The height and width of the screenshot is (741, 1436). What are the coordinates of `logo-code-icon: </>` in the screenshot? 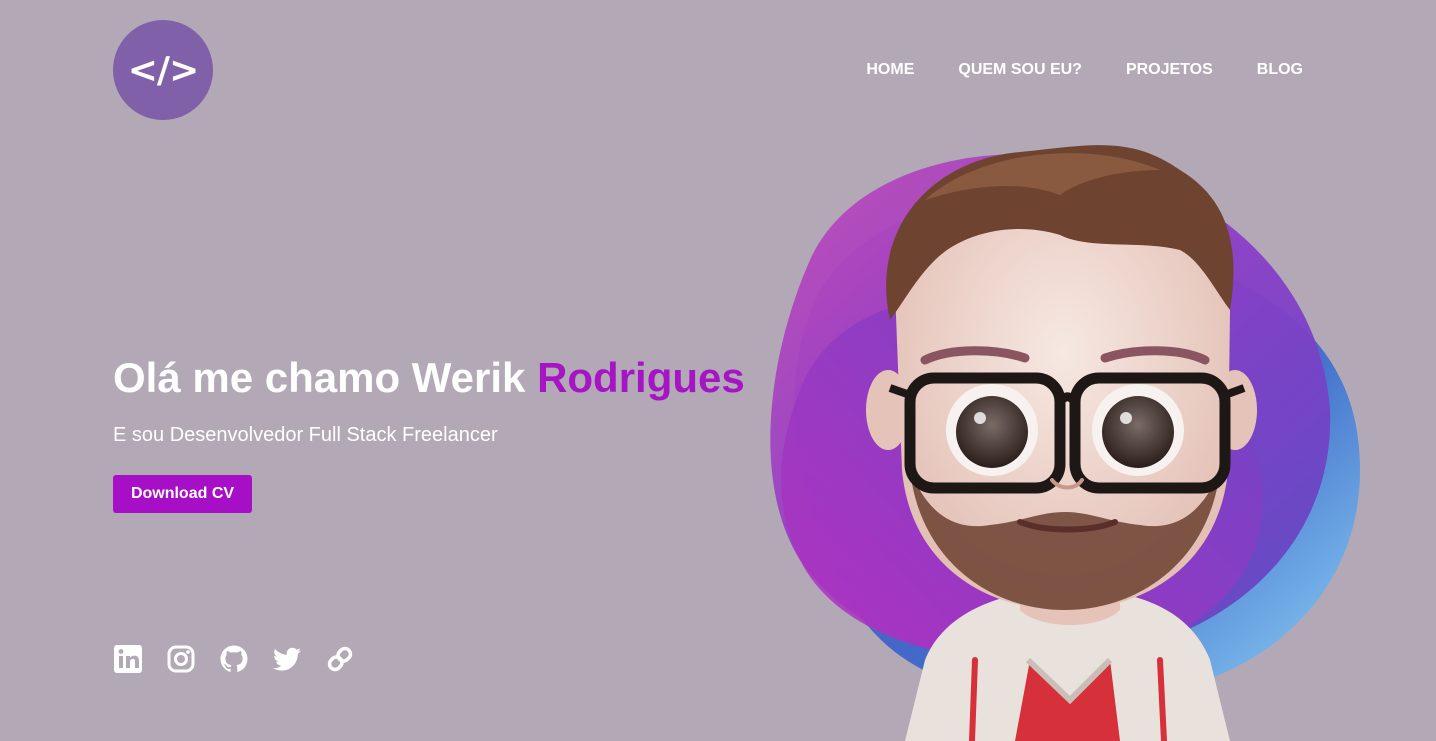 It's located at (163, 70).